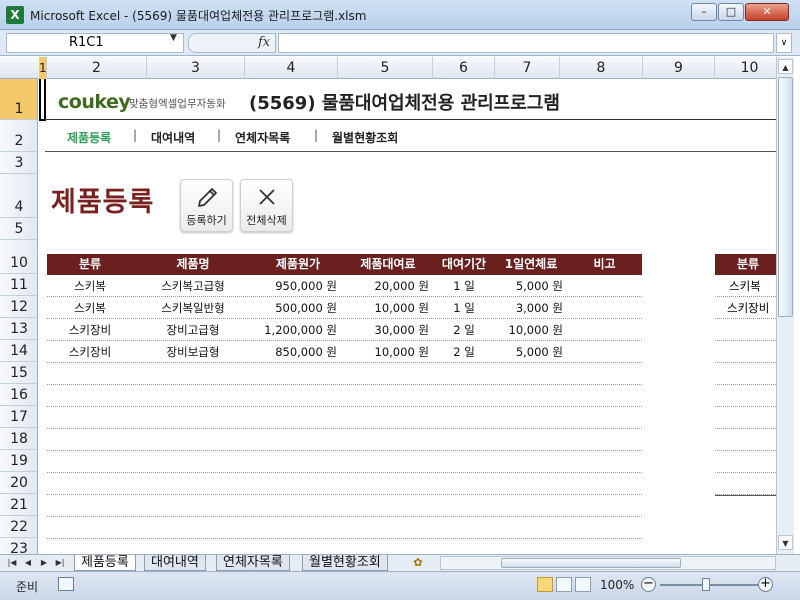 This screenshot has height=600, width=800. Describe the element at coordinates (264, 42) in the screenshot. I see `function-icon: fx` at that location.